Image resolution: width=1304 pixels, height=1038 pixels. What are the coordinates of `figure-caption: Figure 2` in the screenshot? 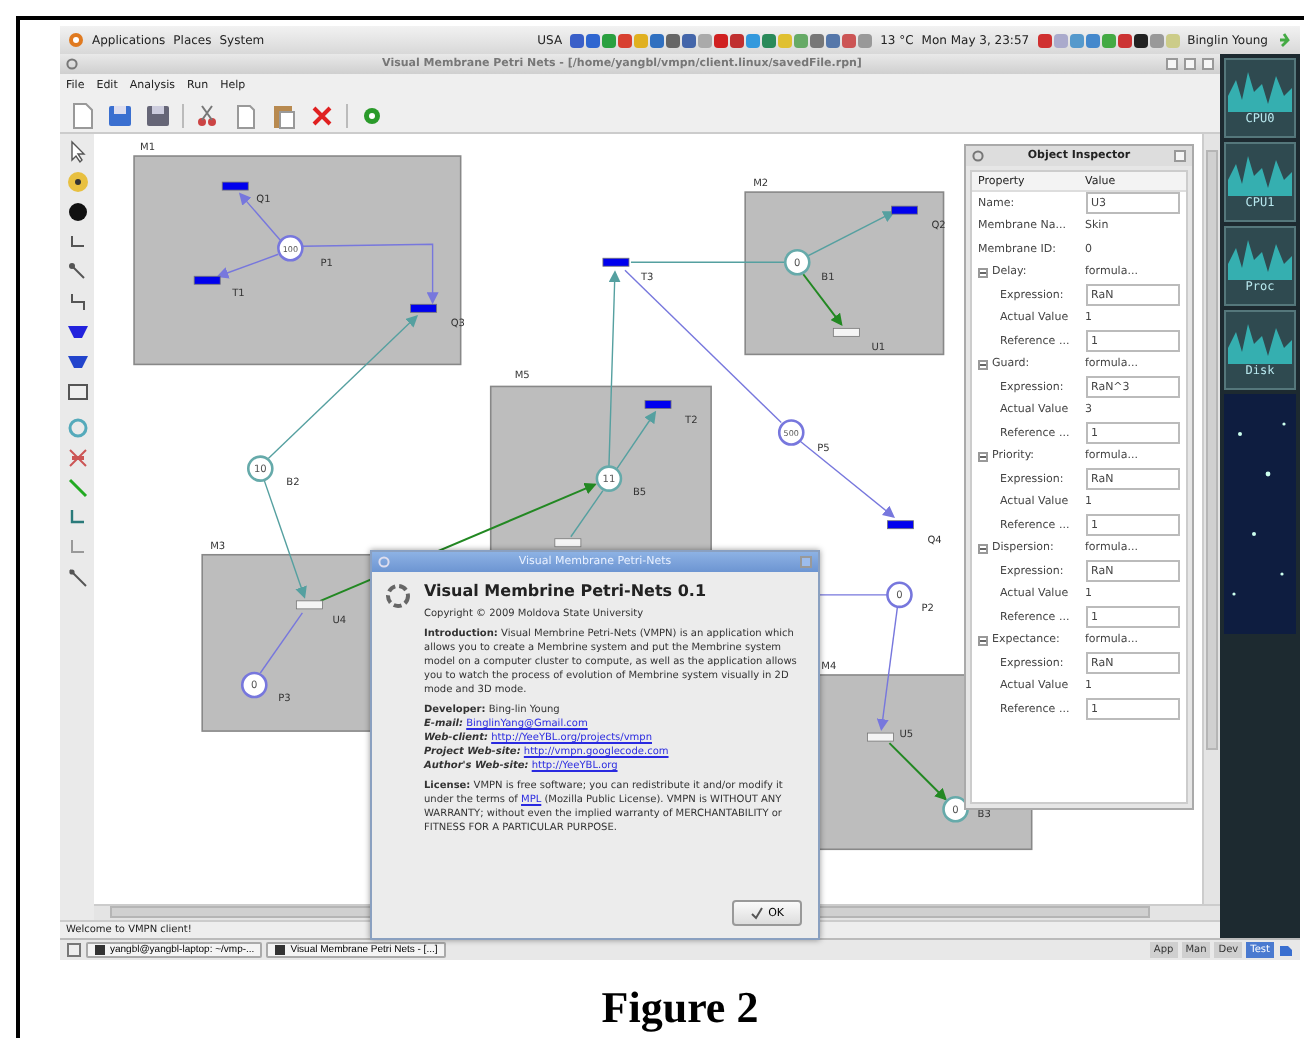 It's located at (680, 1008).